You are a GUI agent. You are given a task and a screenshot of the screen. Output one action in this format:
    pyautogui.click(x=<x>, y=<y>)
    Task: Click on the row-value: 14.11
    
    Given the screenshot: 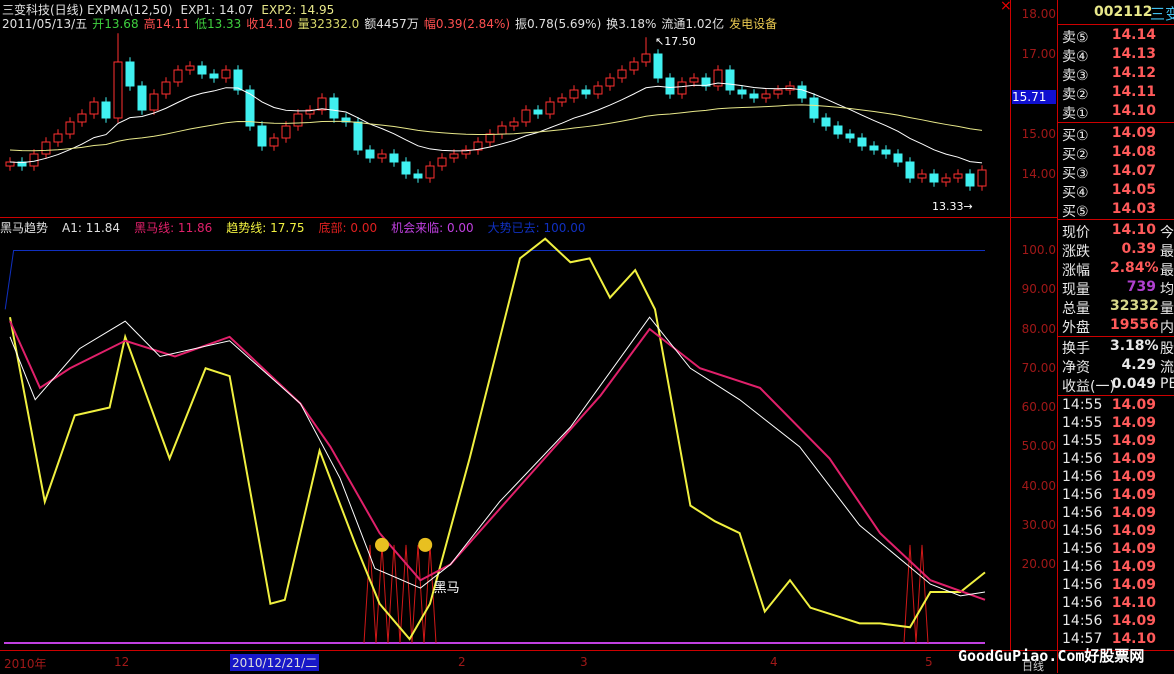 What is the action you would take?
    pyautogui.click(x=1133, y=92)
    